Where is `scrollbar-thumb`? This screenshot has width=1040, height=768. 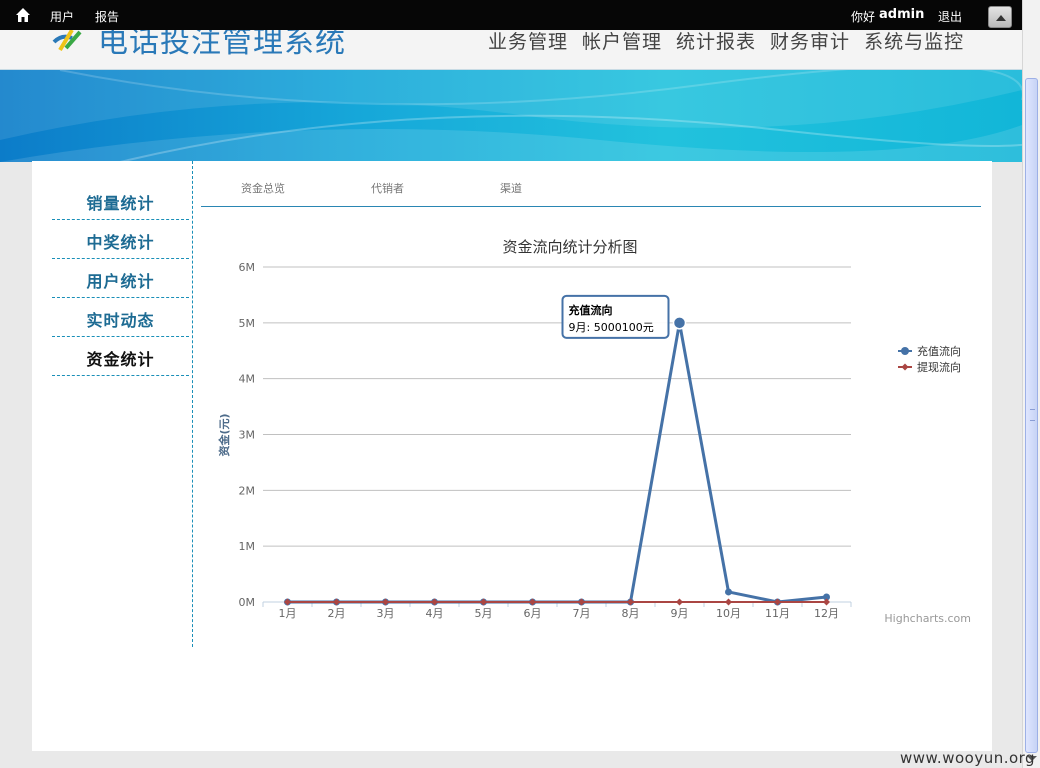 scrollbar-thumb is located at coordinates (1031, 415).